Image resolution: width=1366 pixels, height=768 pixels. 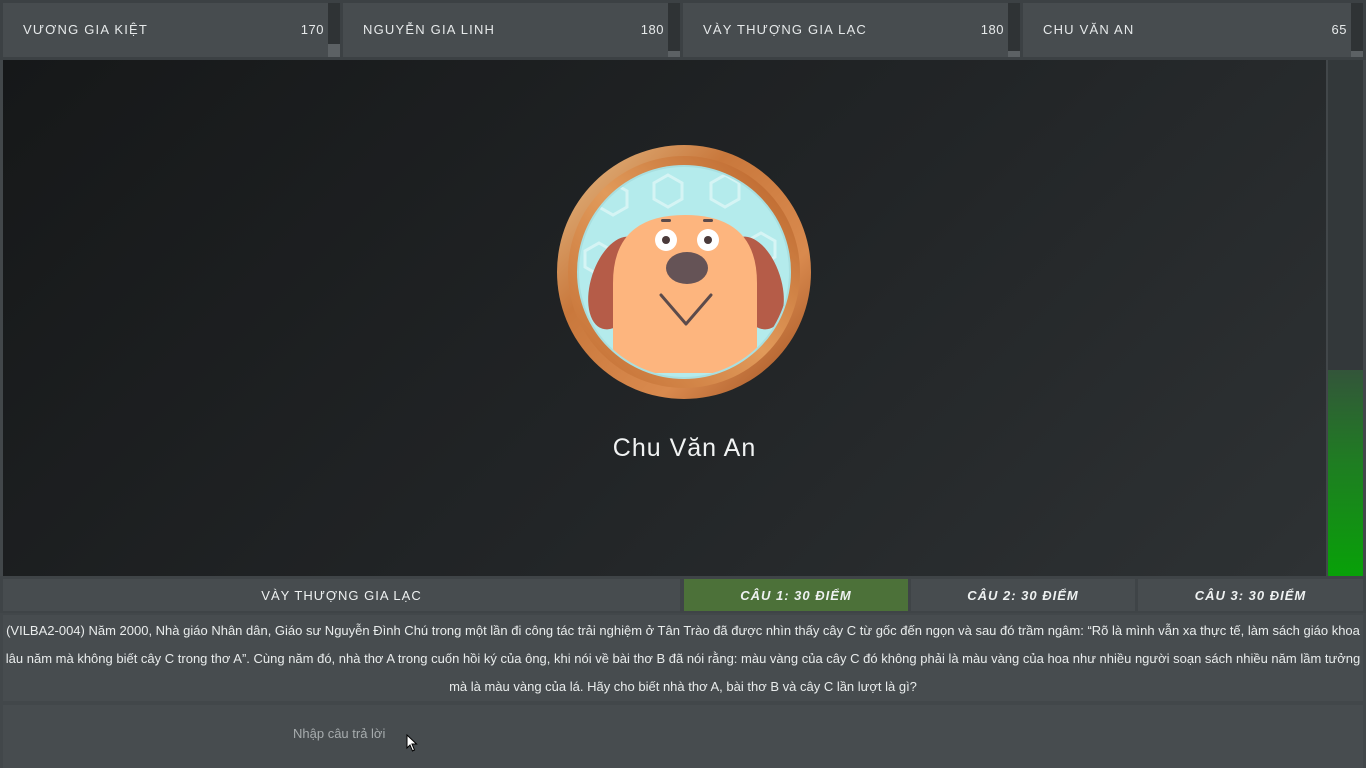 What do you see at coordinates (171, 30) in the screenshot?
I see `player-card: VƯƠNG GIA KIỆT 170` at bounding box center [171, 30].